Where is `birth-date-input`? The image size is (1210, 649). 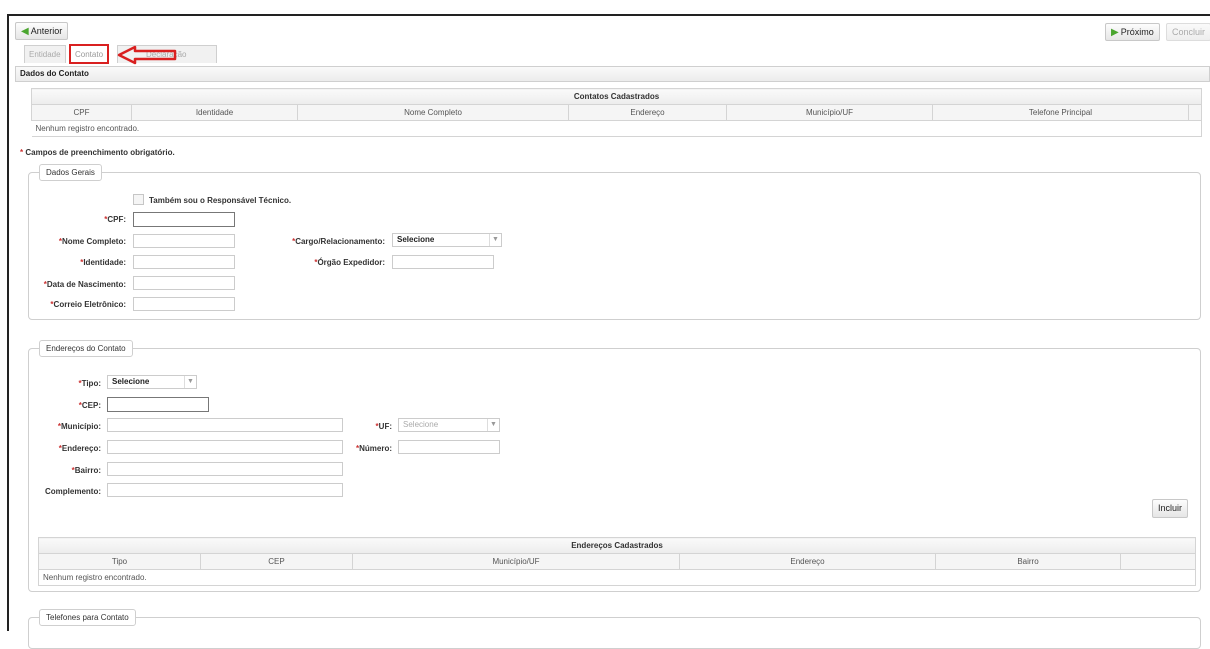 birth-date-input is located at coordinates (184, 283).